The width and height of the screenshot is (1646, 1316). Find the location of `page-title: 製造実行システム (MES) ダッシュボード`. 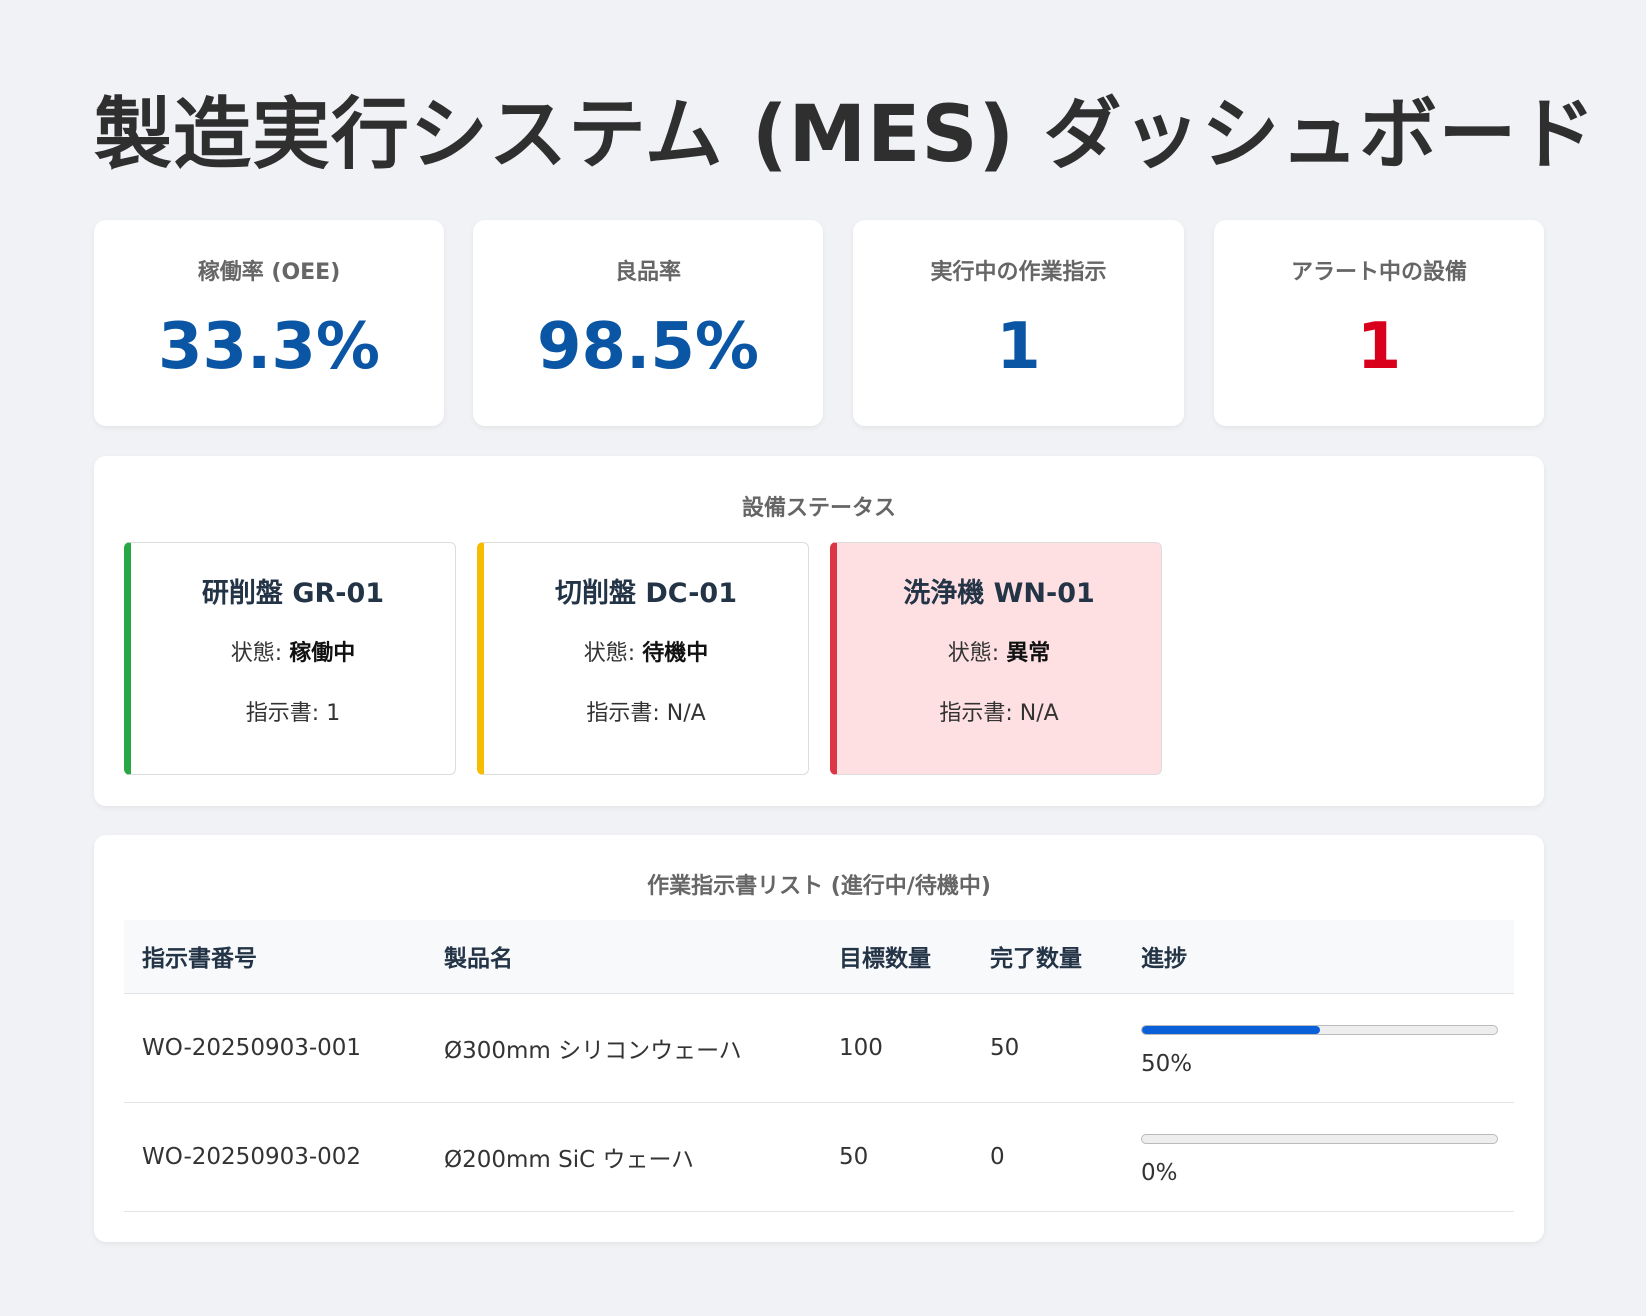

page-title: 製造実行システム (MES) ダッシュボード is located at coordinates (845, 135).